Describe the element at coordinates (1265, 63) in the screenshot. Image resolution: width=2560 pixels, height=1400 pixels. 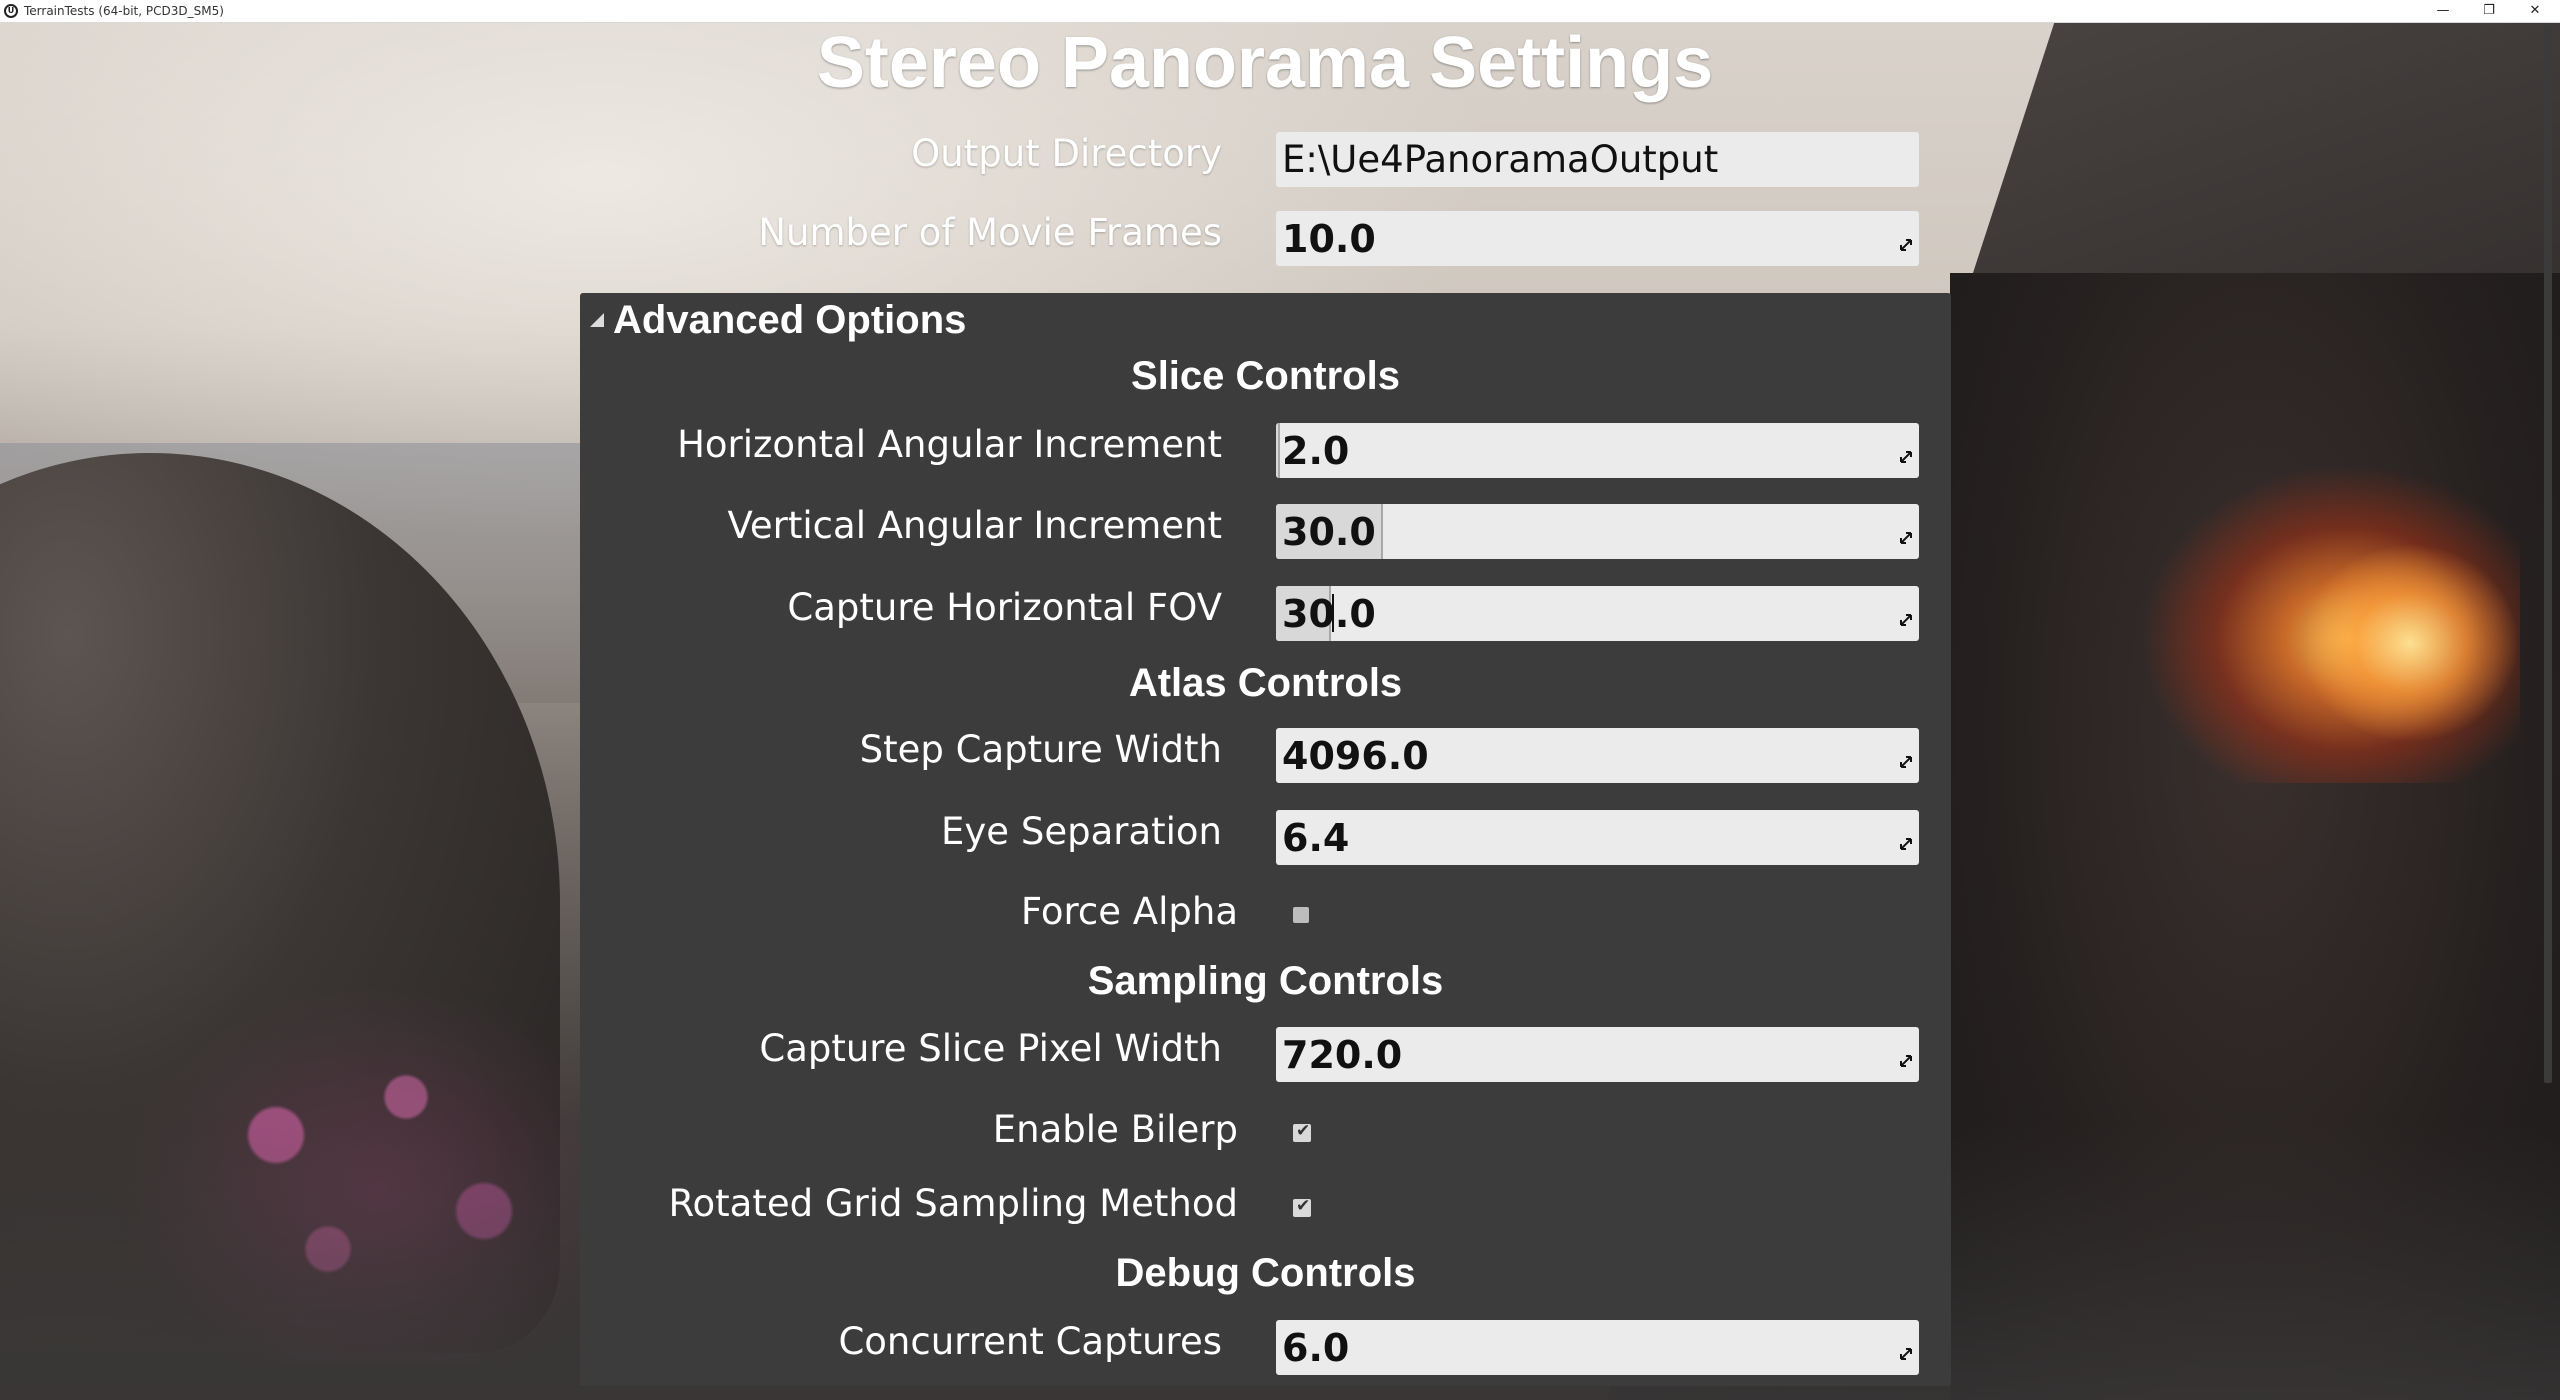
I see `page-title: Stereo Panorama Settings` at that location.